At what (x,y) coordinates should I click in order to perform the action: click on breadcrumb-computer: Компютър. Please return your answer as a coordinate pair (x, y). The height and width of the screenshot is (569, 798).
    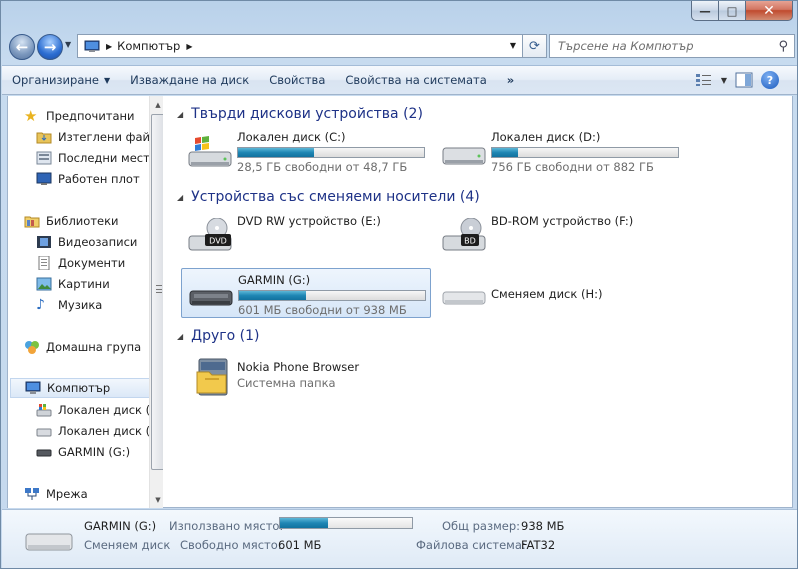
    Looking at the image, I should click on (148, 46).